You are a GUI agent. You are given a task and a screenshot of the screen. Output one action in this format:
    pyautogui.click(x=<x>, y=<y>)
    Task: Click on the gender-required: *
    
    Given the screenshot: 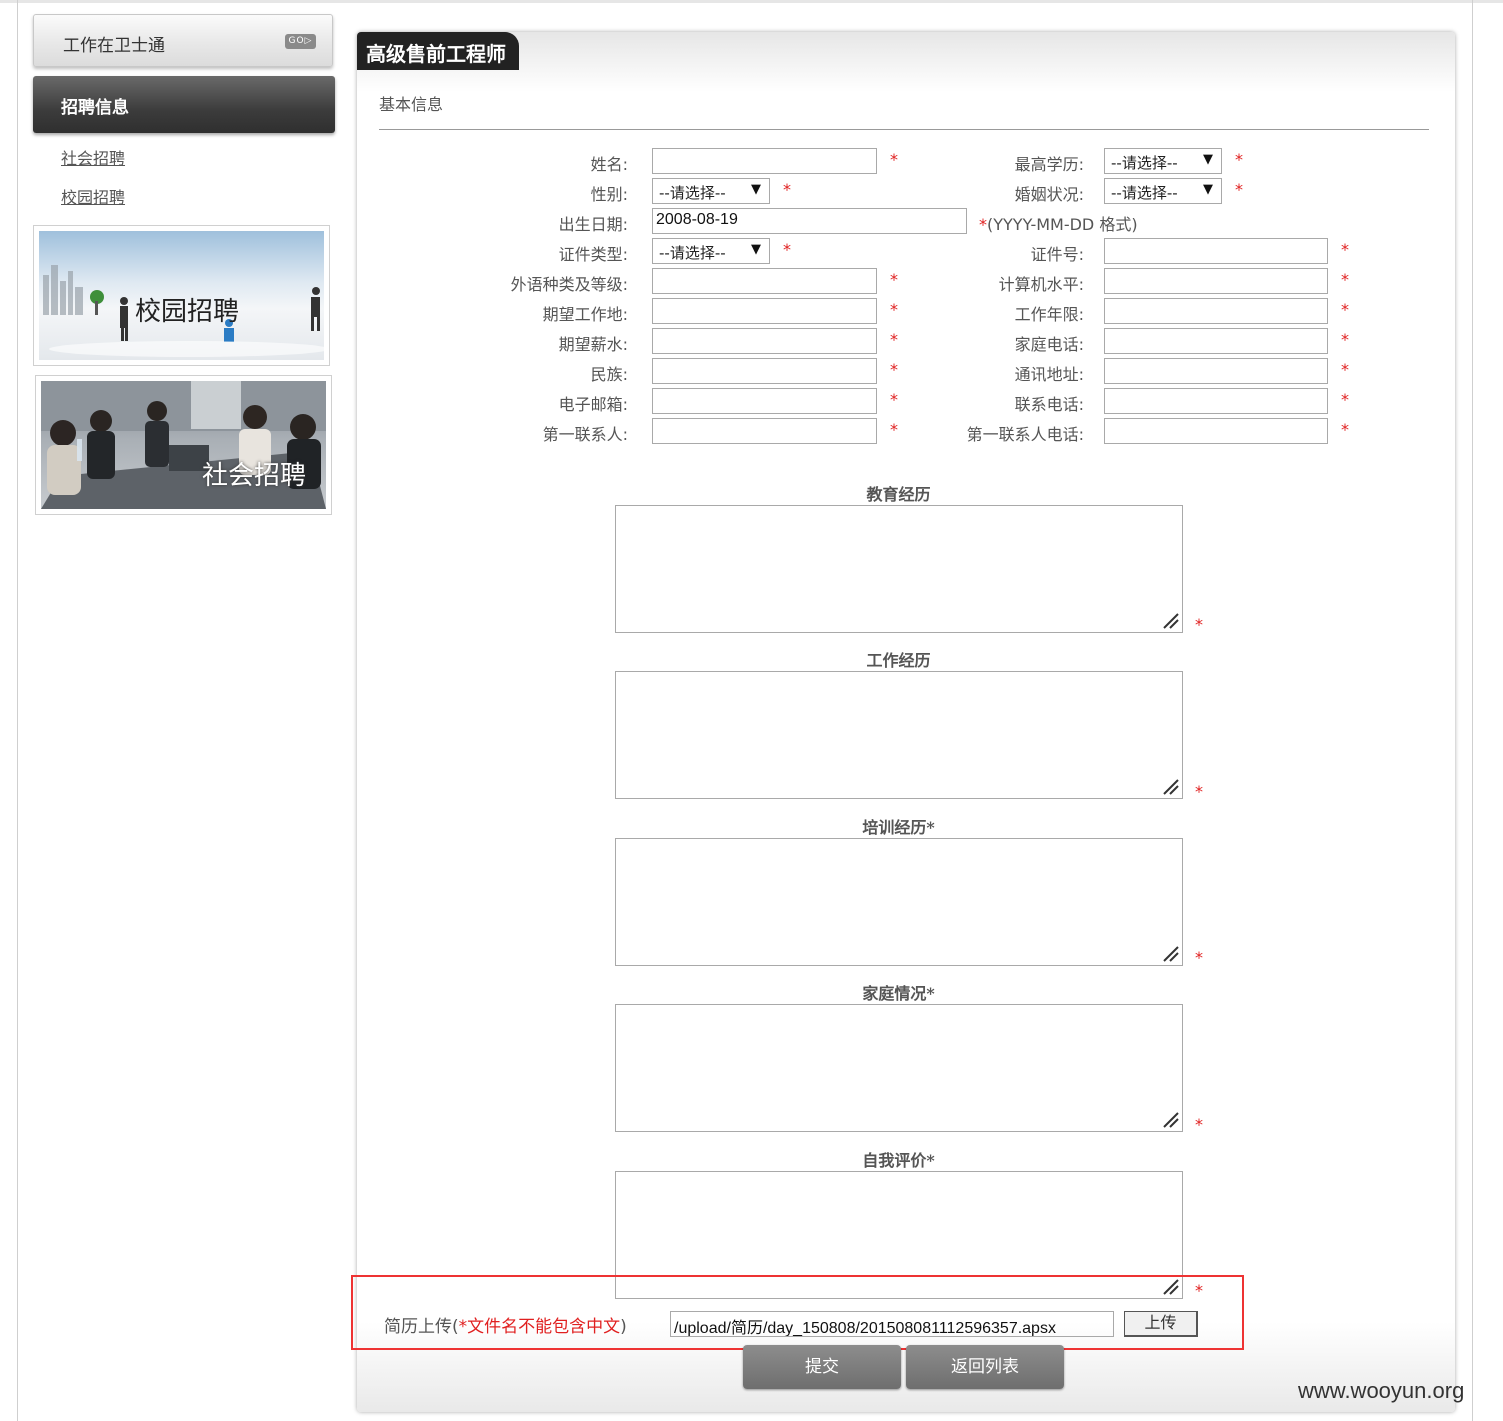 What is the action you would take?
    pyautogui.click(x=787, y=189)
    